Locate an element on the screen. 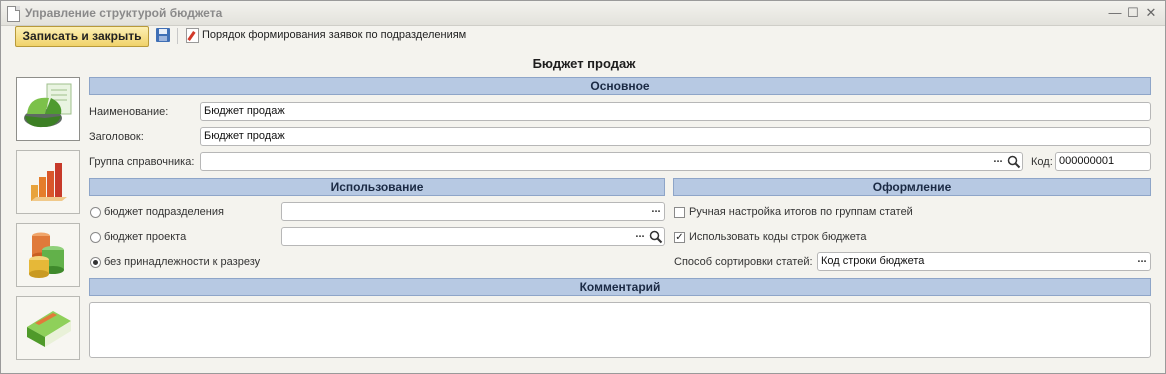 This screenshot has height=374, width=1166. save-and-close-button: Записать и закрыть is located at coordinates (82, 36).